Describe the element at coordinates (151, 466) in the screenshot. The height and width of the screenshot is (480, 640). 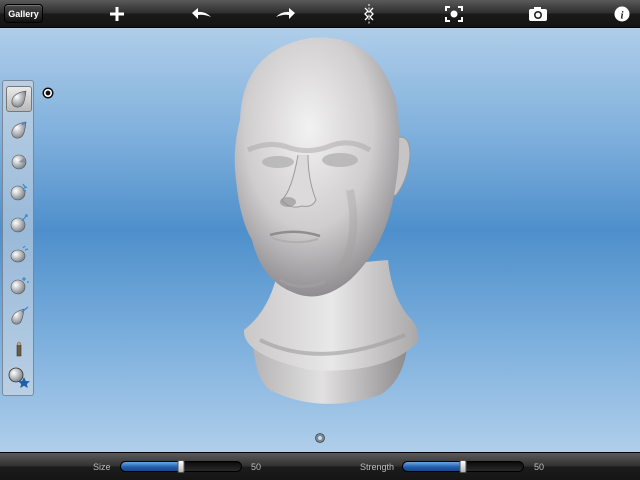
I see `size-slider-fill` at that location.